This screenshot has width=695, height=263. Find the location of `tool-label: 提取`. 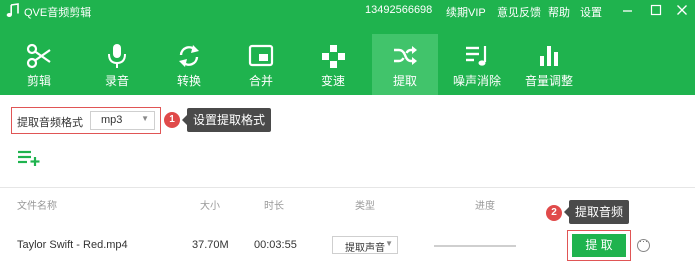

tool-label: 提取 is located at coordinates (404, 81).